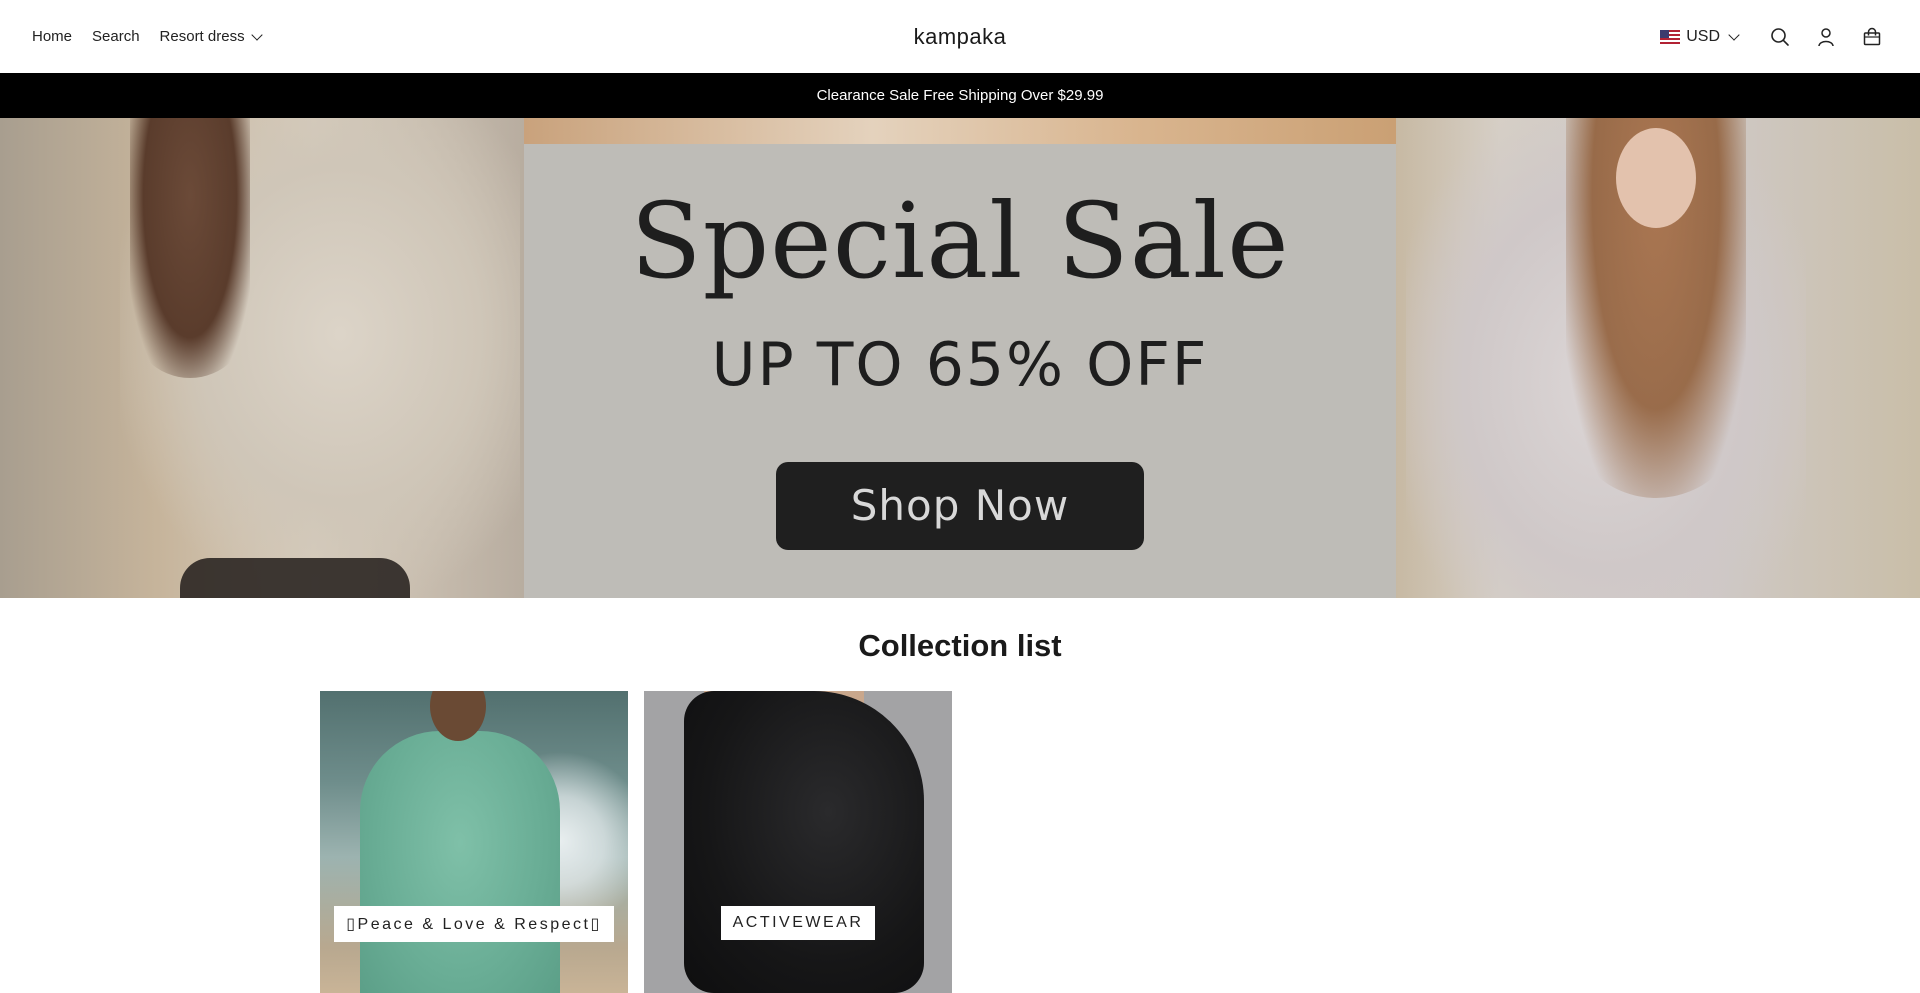  Describe the element at coordinates (262, 358) in the screenshot. I see `hero-model-left-image` at that location.